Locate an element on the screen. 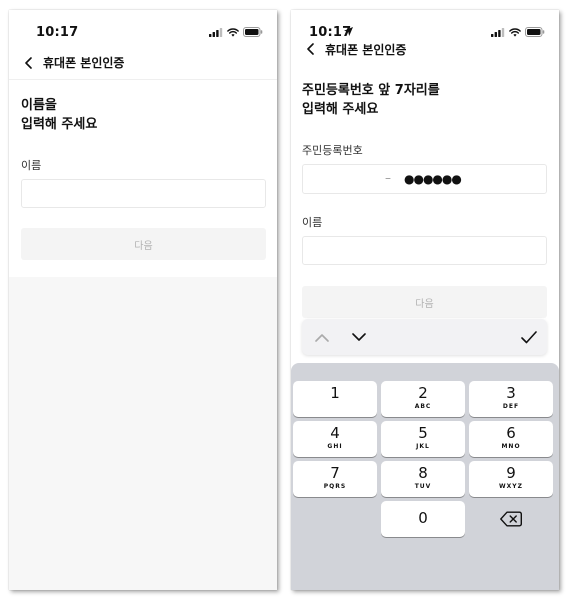  key-2: 2 ABC is located at coordinates (423, 399).